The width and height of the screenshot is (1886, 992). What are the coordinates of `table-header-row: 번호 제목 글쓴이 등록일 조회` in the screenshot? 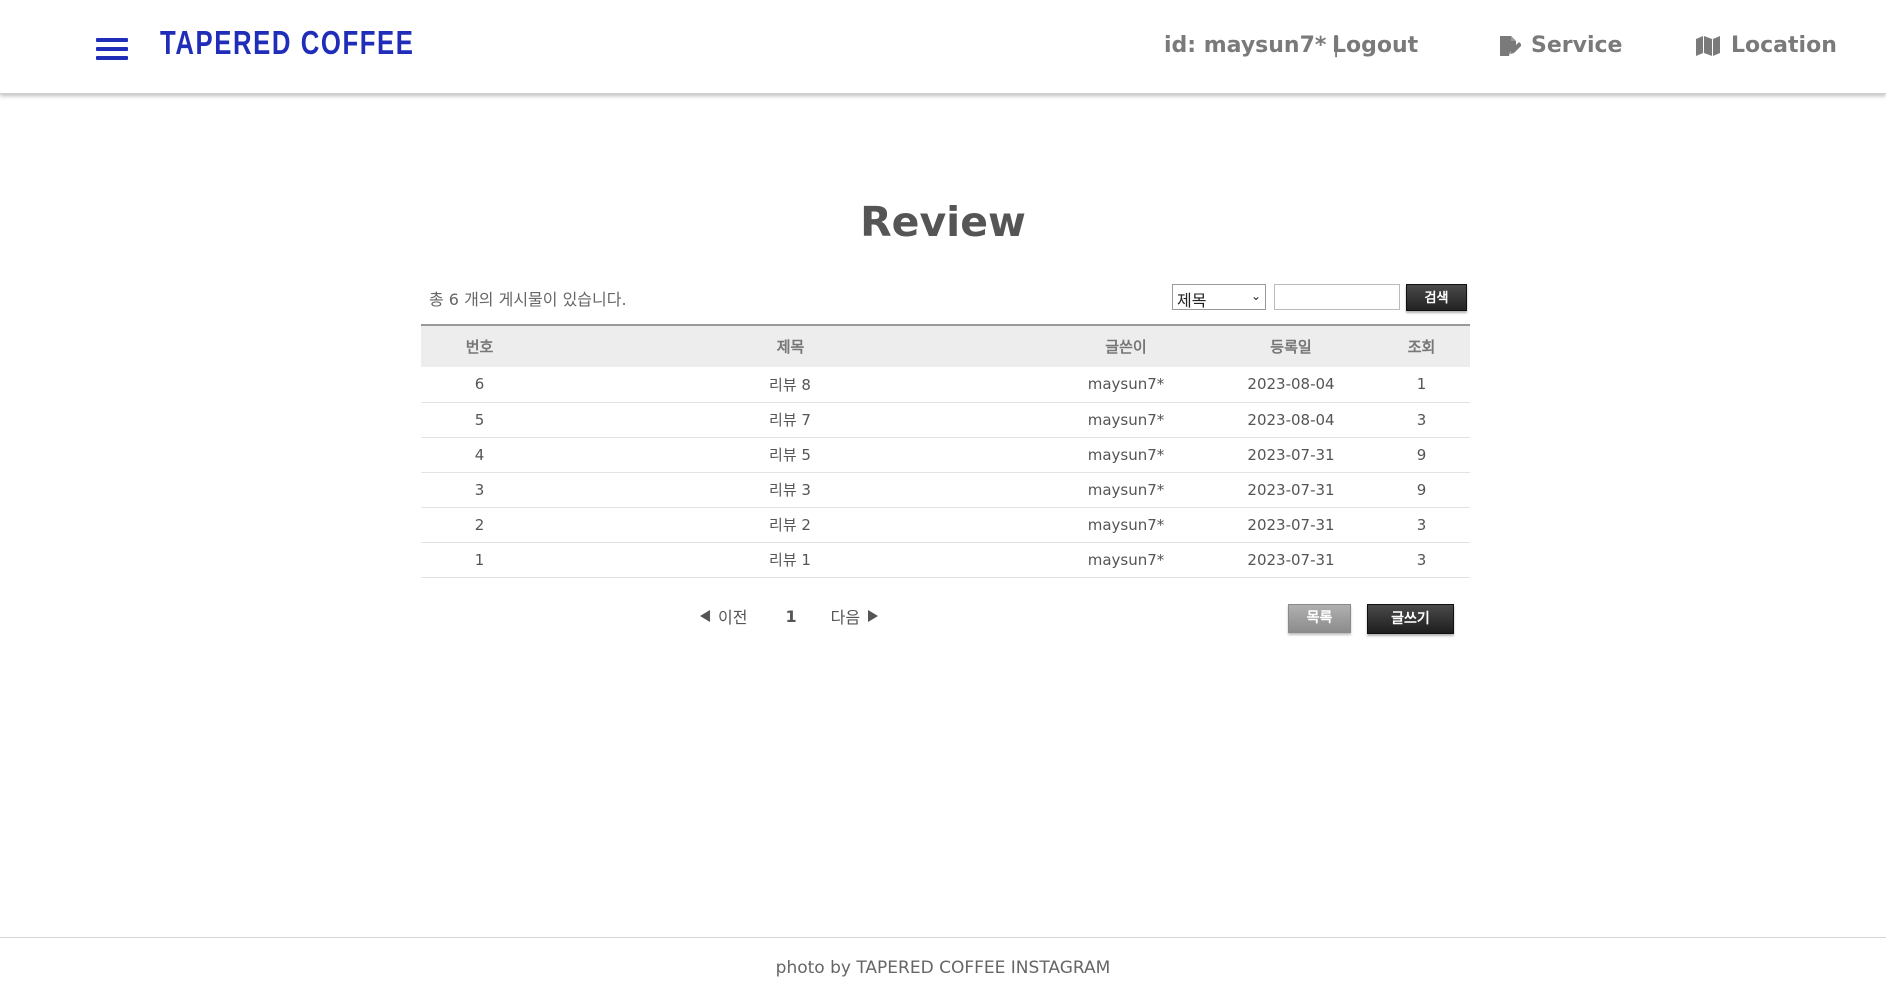 It's located at (945, 346).